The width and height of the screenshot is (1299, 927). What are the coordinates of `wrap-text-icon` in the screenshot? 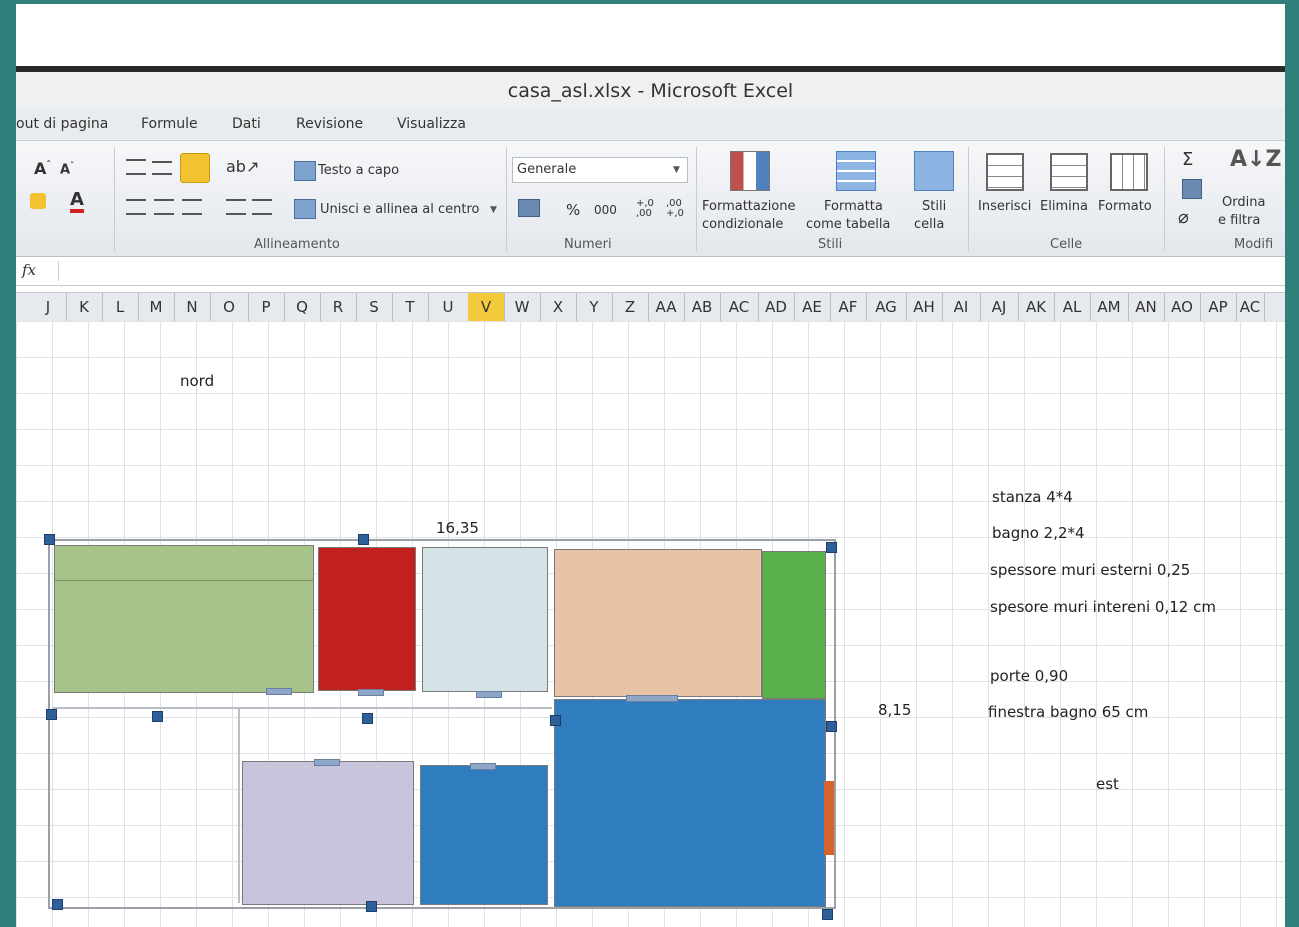 It's located at (305, 171).